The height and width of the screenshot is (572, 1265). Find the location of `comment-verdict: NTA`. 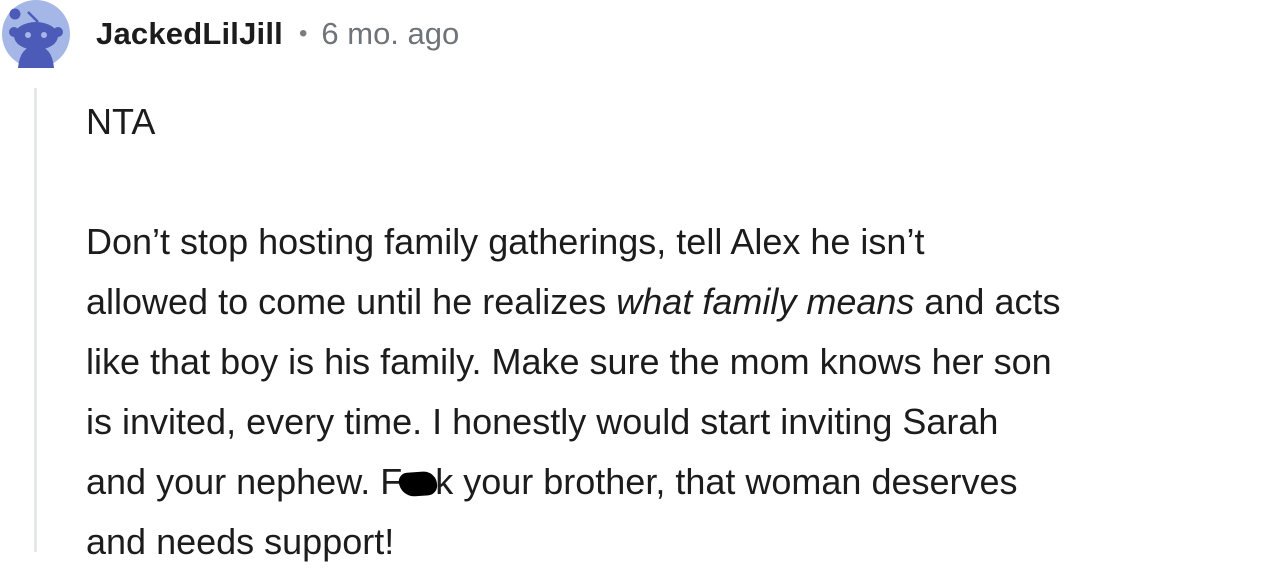

comment-verdict: NTA is located at coordinates (121, 121).